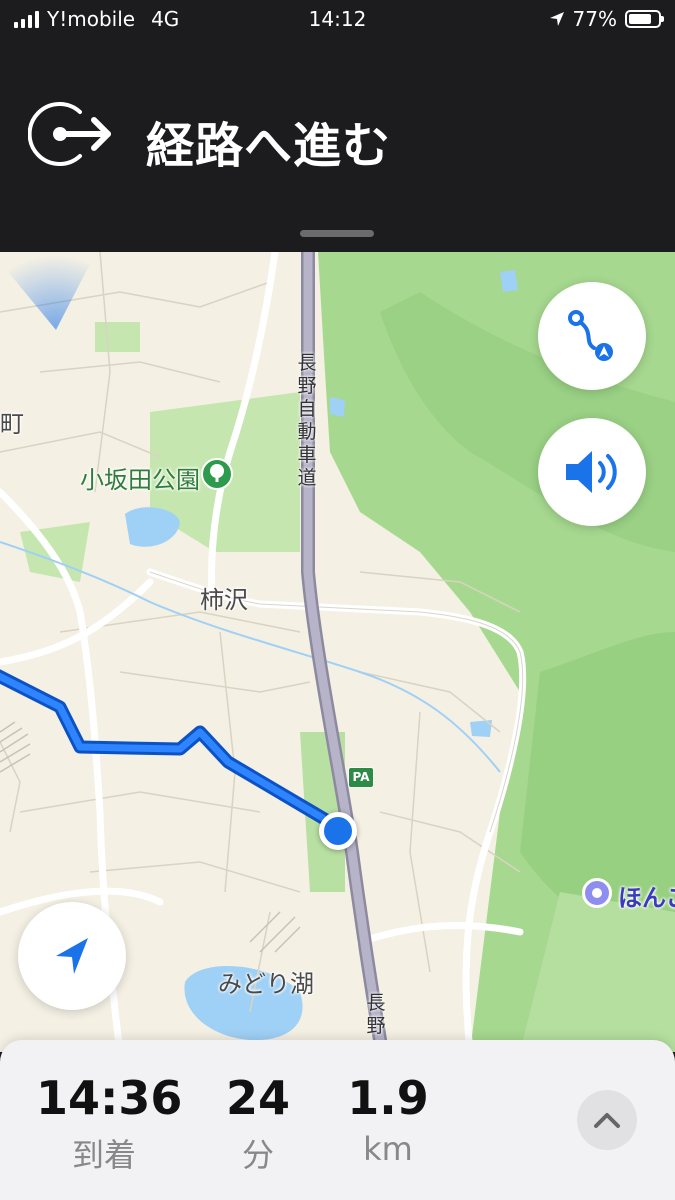 This screenshot has width=675, height=1200. What do you see at coordinates (388, 1149) in the screenshot?
I see `distance-unit: km` at bounding box center [388, 1149].